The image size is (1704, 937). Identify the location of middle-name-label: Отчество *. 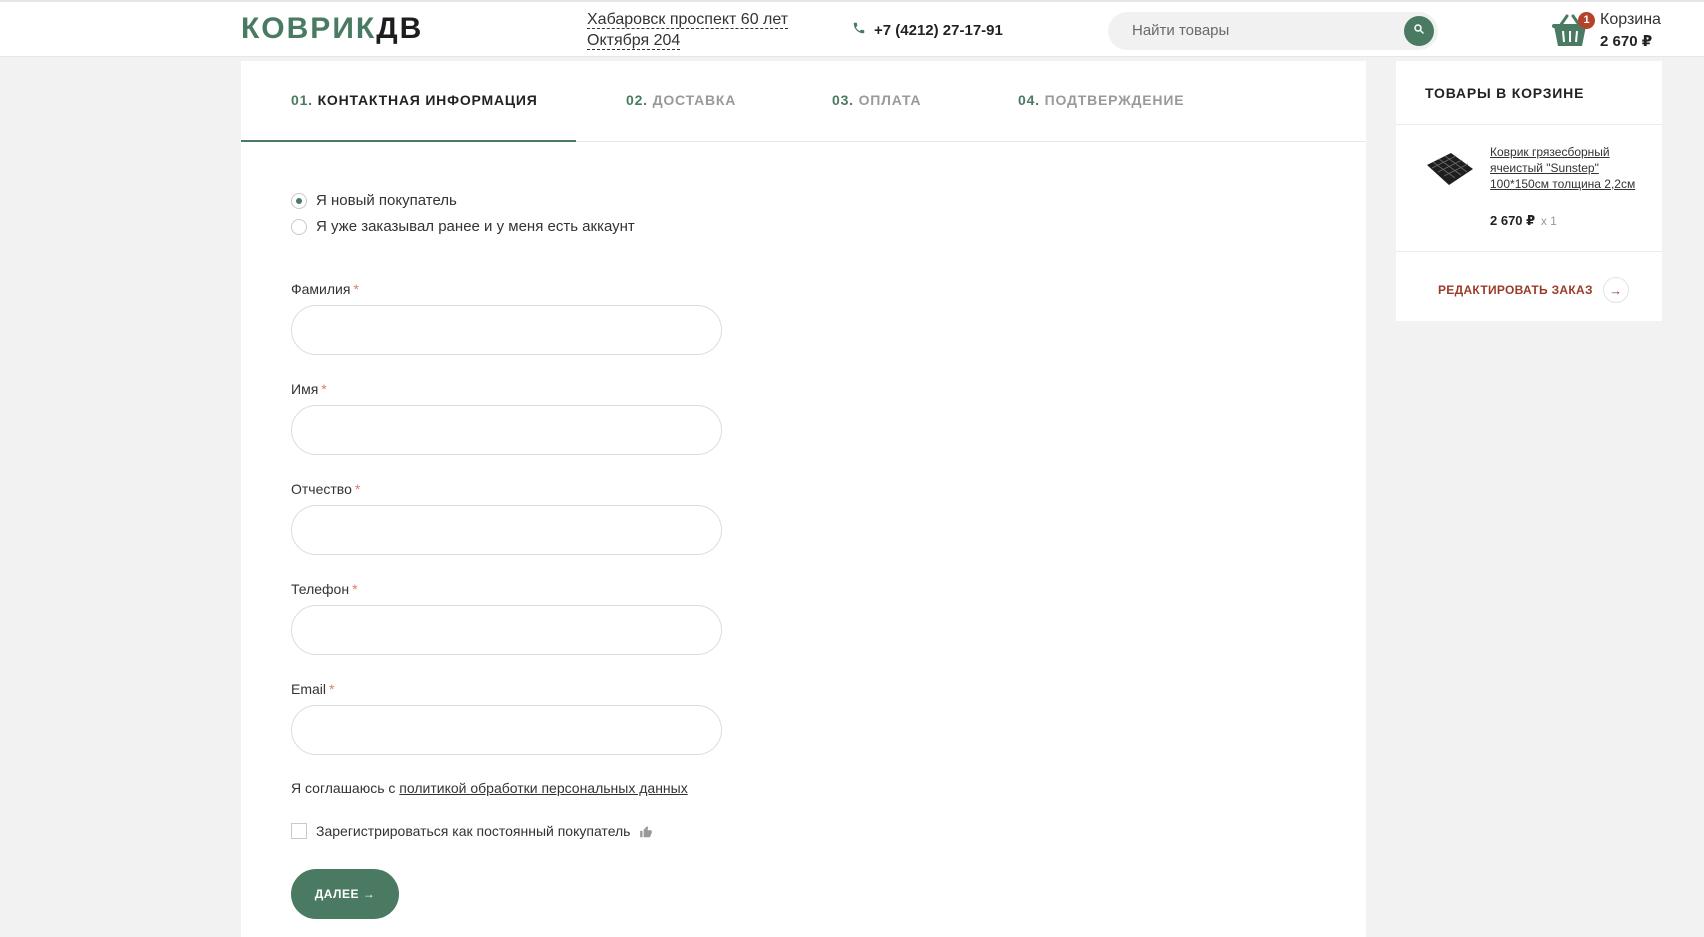
(325, 489).